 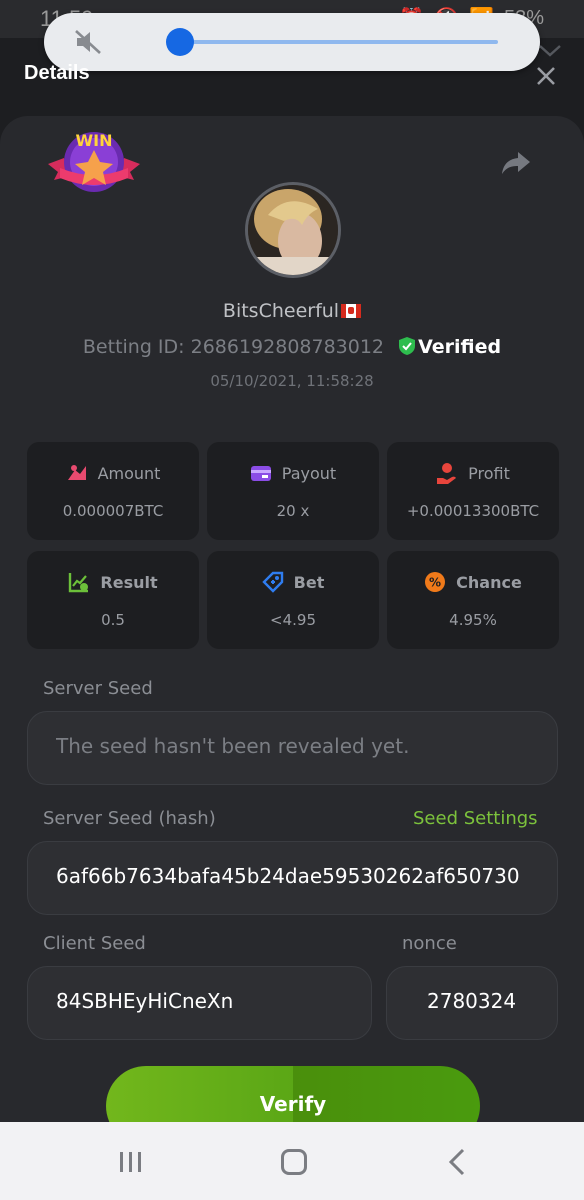 What do you see at coordinates (293, 1104) in the screenshot?
I see `verify-label: Verify` at bounding box center [293, 1104].